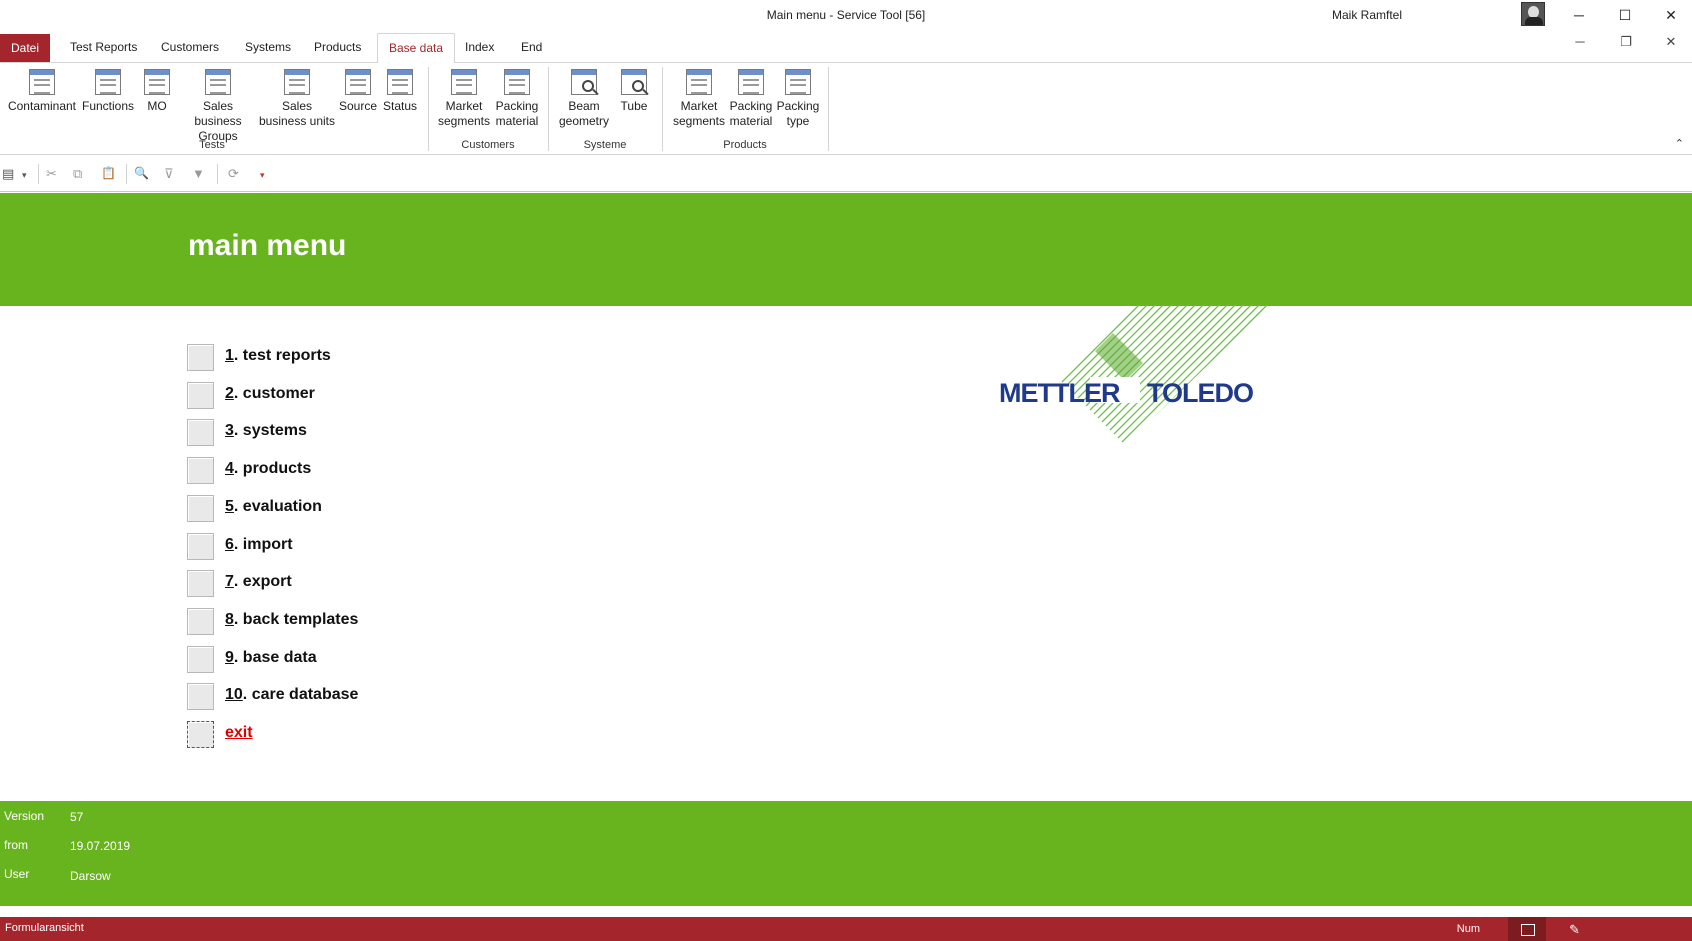 The height and width of the screenshot is (941, 1692). What do you see at coordinates (488, 145) in the screenshot?
I see `ribbon-group-customers-label: Customers` at bounding box center [488, 145].